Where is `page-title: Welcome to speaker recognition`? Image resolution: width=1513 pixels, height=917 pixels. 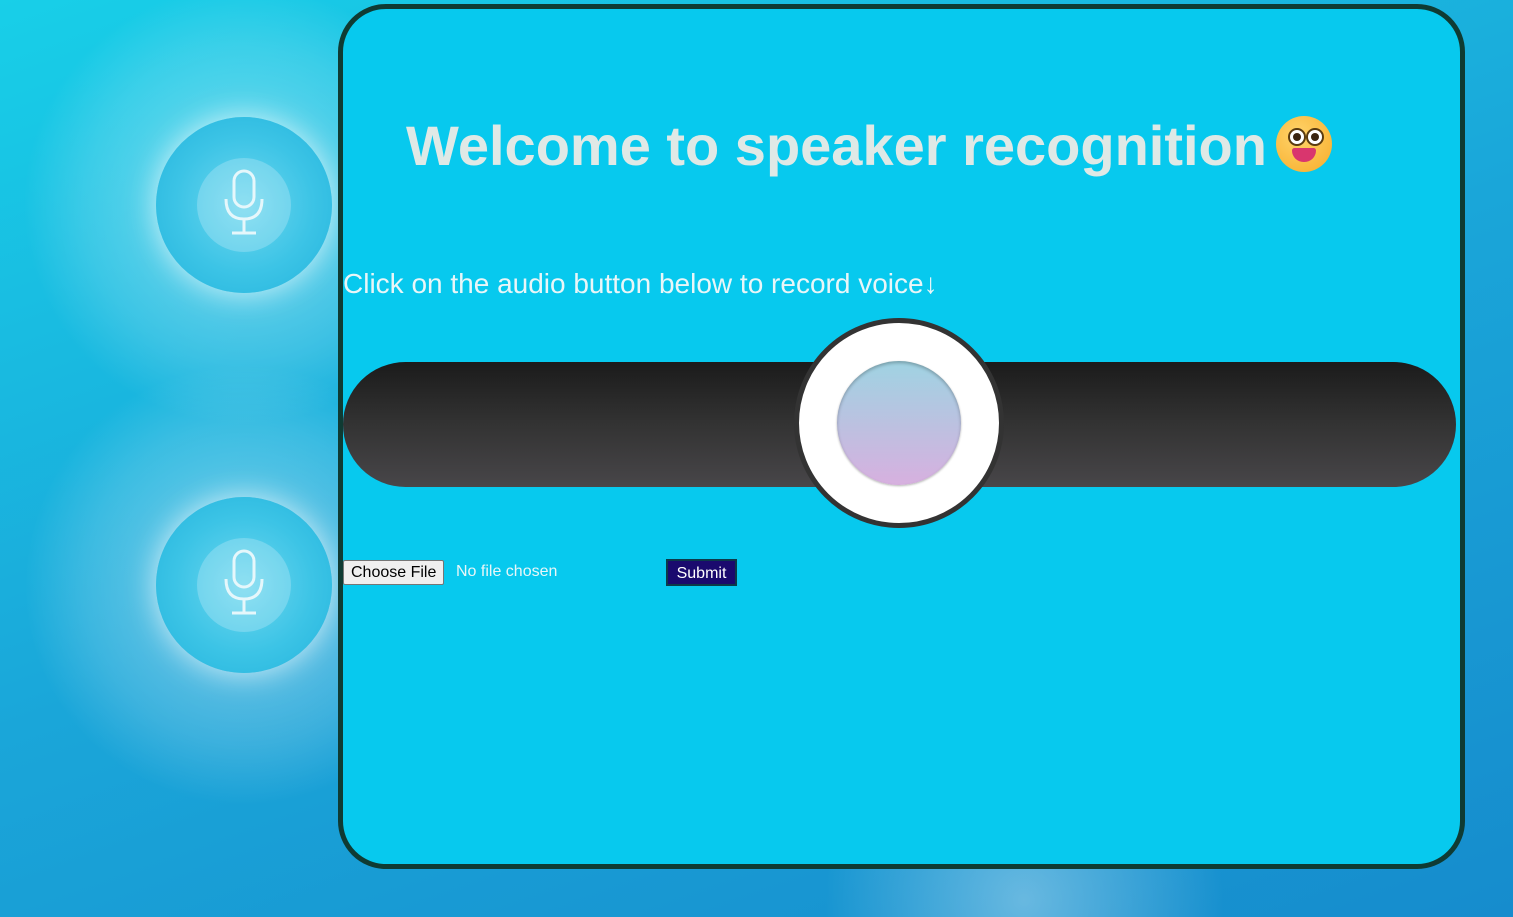
page-title: Welcome to speaker recognition is located at coordinates (836, 145).